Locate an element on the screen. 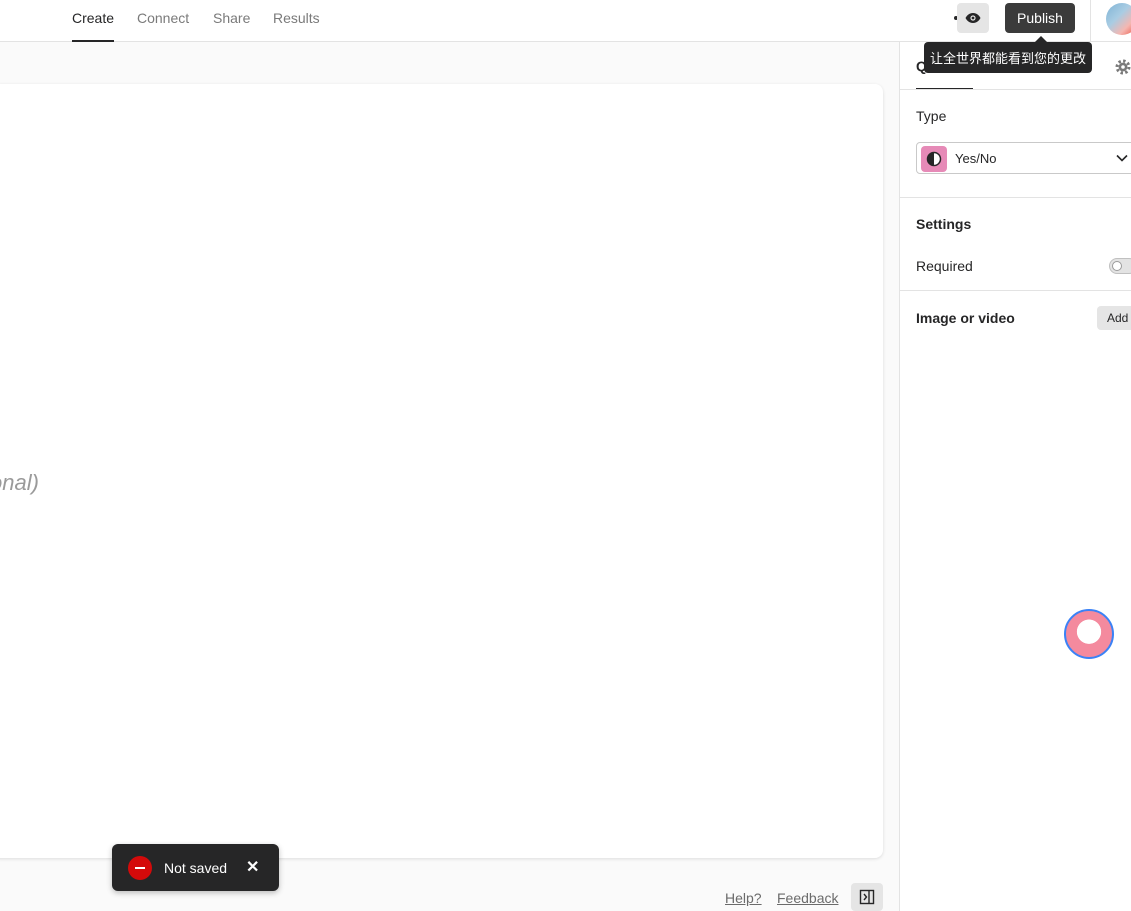 The width and height of the screenshot is (1131, 911). publish-tooltip: 让全世界都能看到您的更改 is located at coordinates (1008, 54).